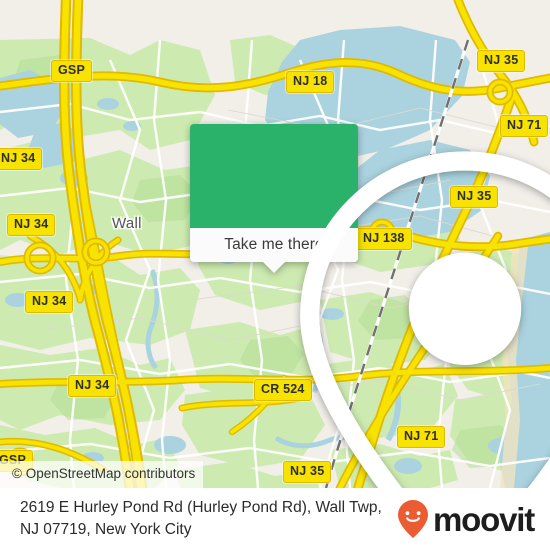 This screenshot has height=550, width=550. I want to click on popup-tail, so click(274, 267).